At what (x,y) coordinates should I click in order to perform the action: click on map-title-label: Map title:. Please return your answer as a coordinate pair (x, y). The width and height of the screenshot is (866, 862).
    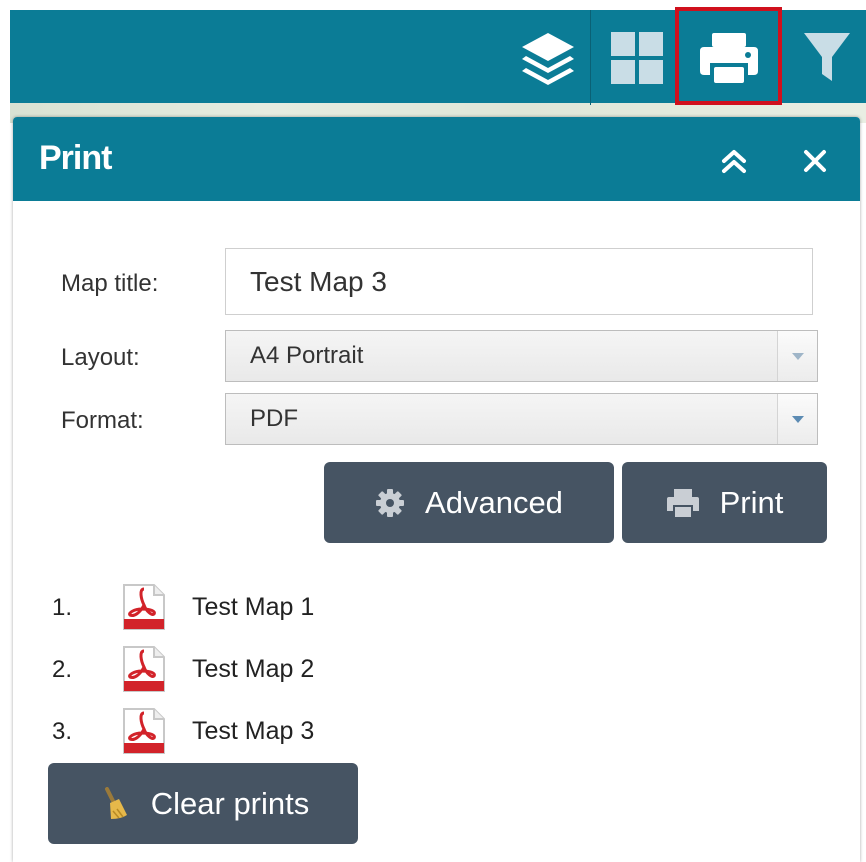
    Looking at the image, I should click on (110, 283).